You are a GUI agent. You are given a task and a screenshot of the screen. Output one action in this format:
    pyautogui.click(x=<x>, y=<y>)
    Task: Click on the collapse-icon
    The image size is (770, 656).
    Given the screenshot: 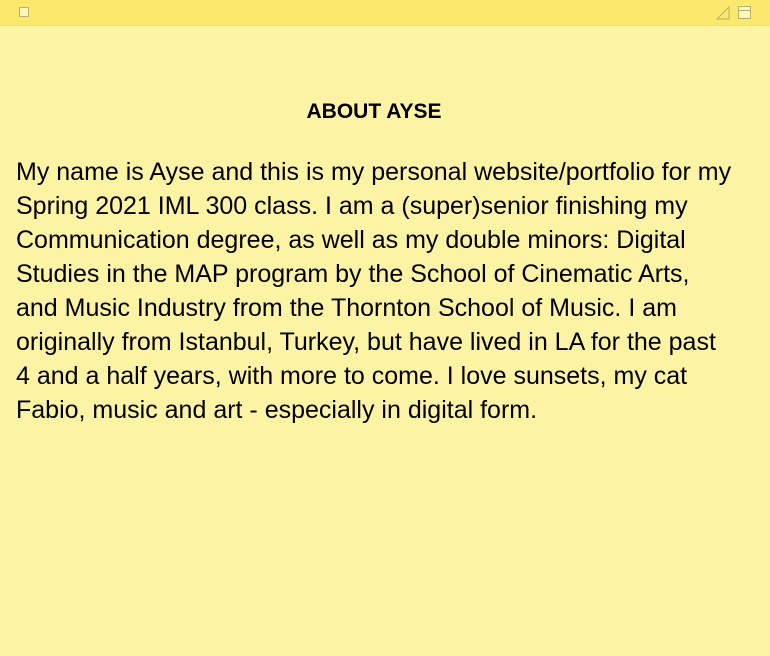 What is the action you would take?
    pyautogui.click(x=744, y=12)
    